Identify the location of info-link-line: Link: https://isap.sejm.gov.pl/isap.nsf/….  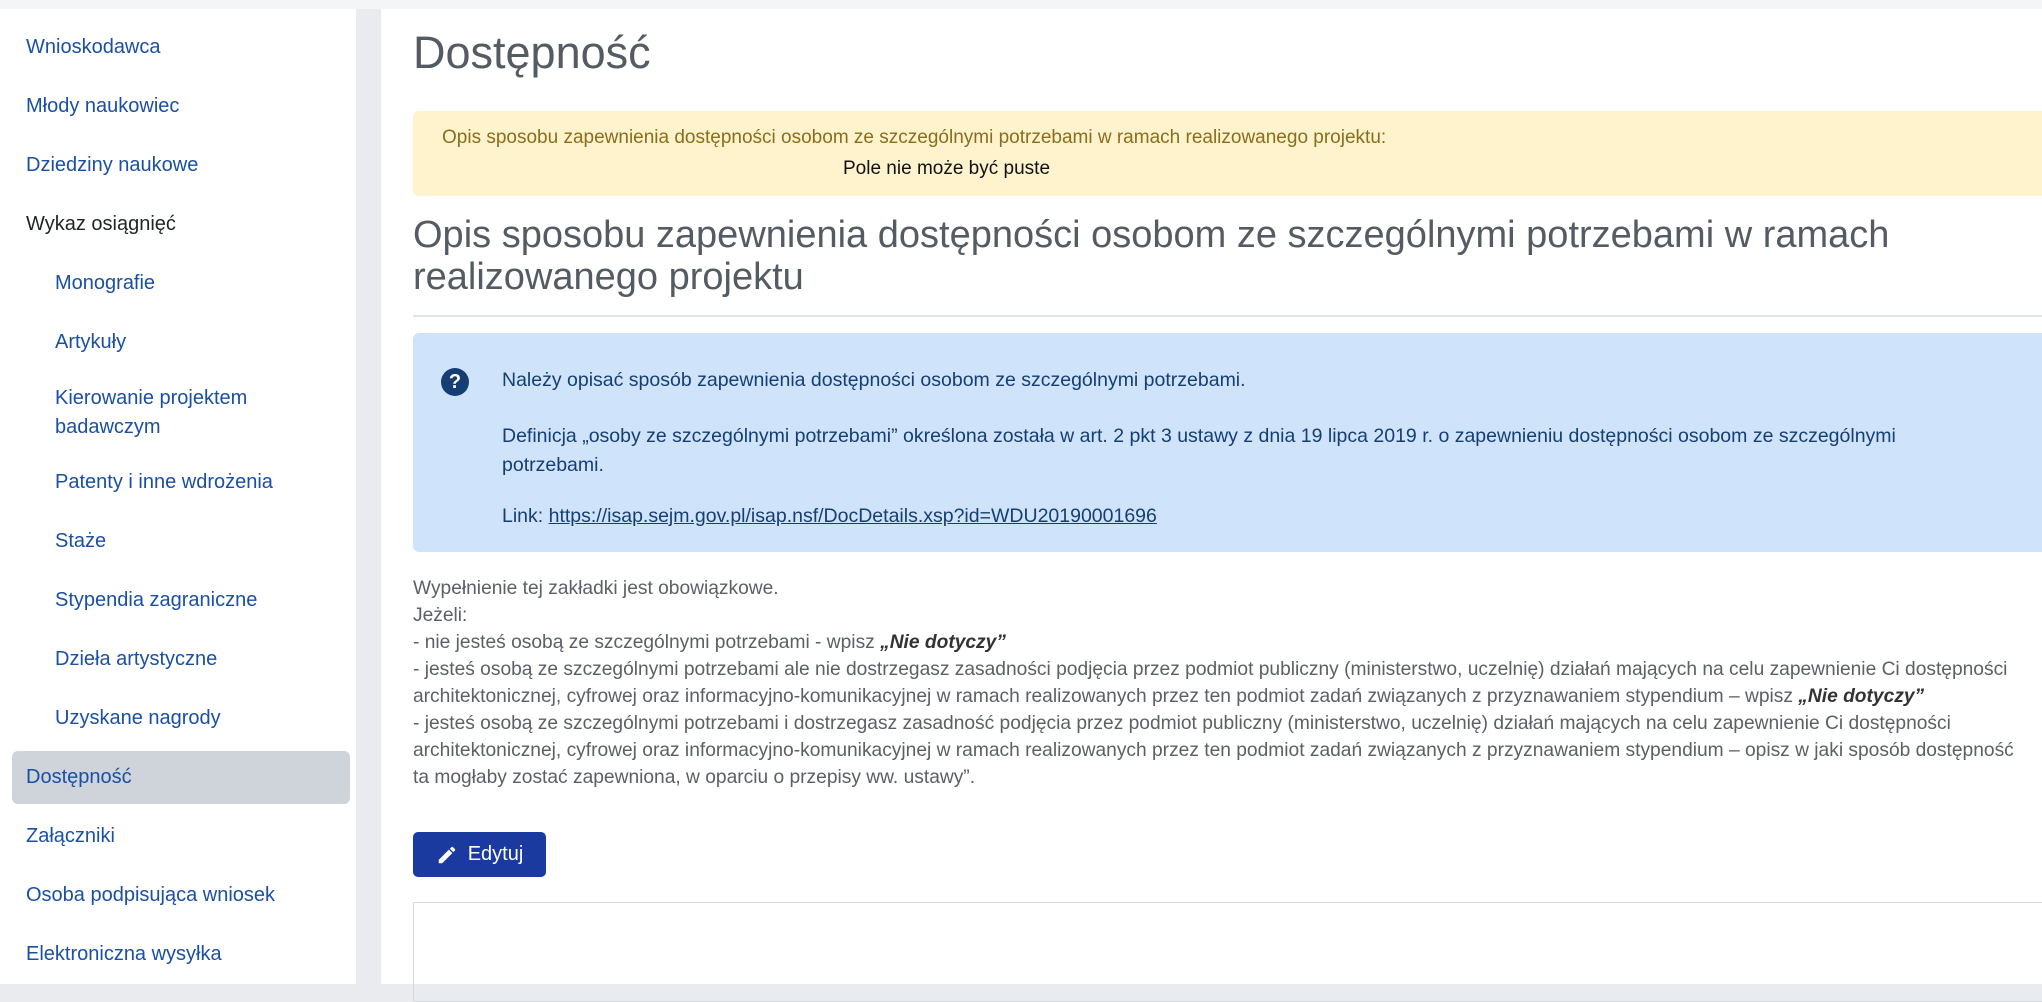
(829, 516).